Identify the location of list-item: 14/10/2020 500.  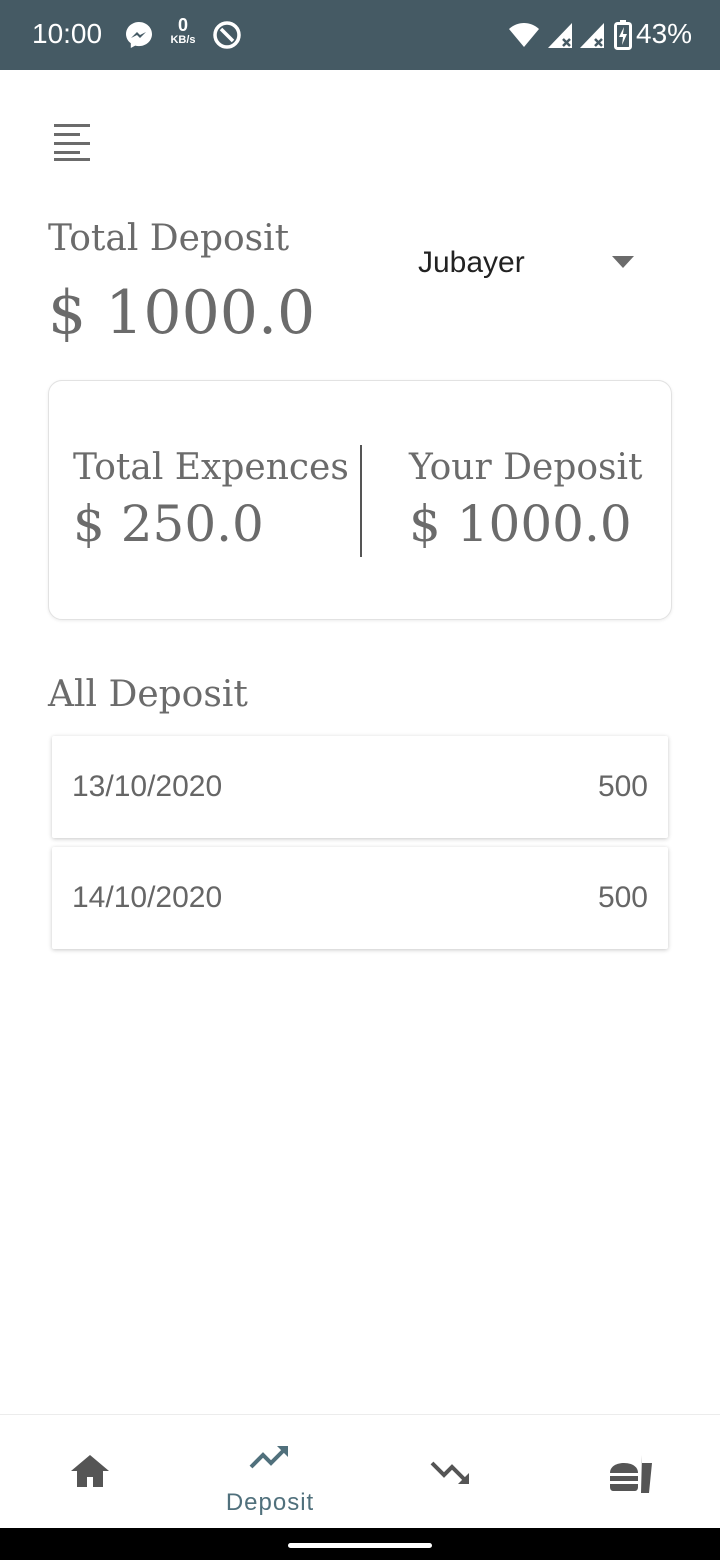
(360, 898).